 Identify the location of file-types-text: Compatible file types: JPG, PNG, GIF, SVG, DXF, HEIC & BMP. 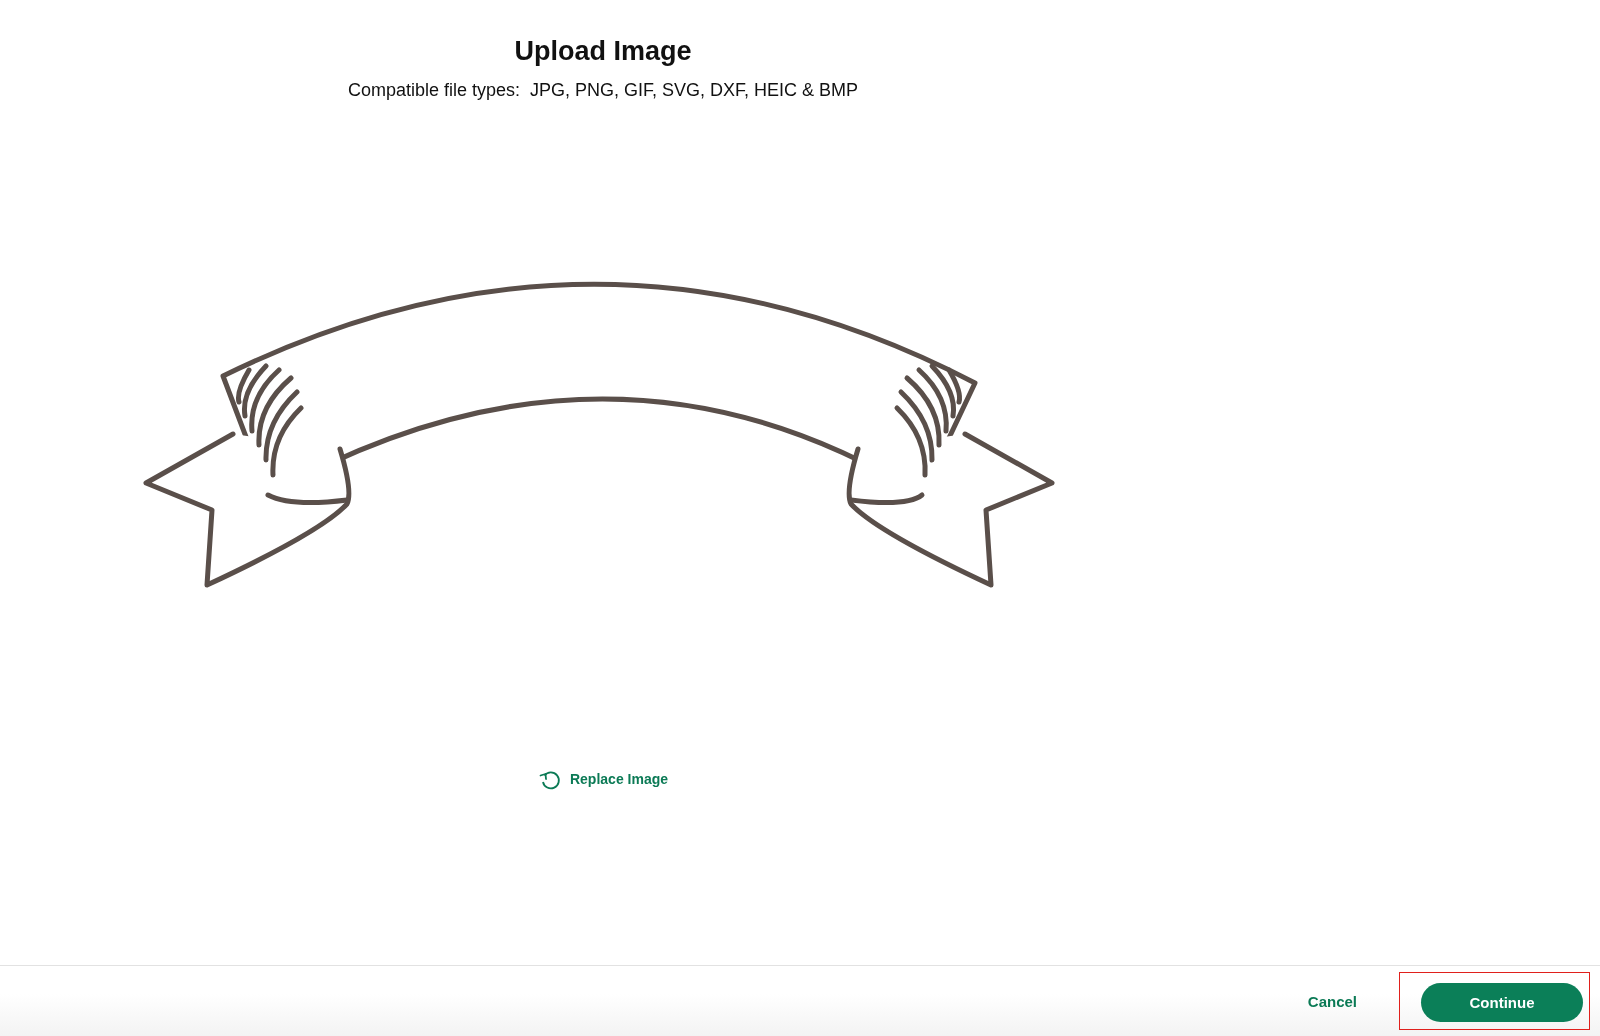
(603, 90).